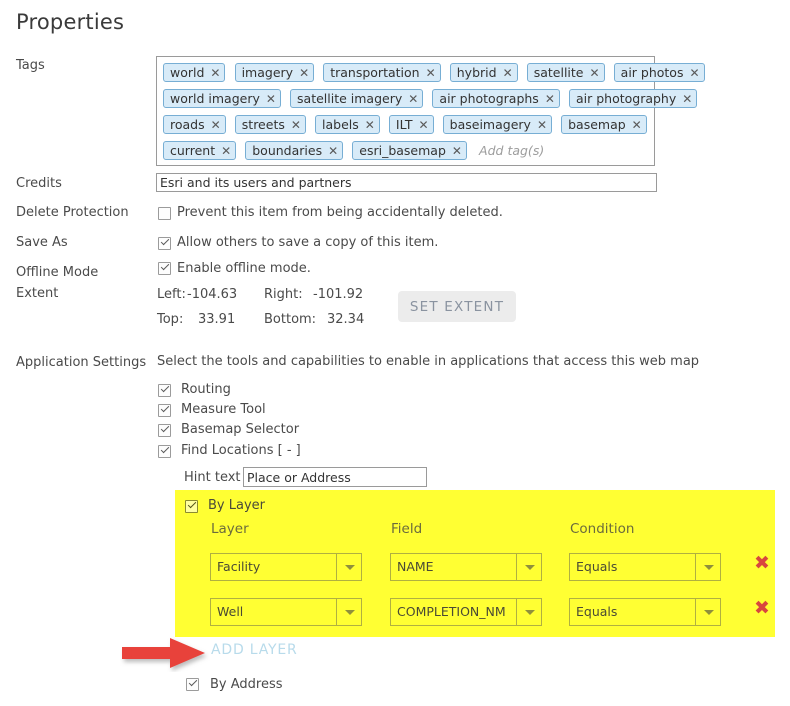  I want to click on credits-input, so click(406, 182).